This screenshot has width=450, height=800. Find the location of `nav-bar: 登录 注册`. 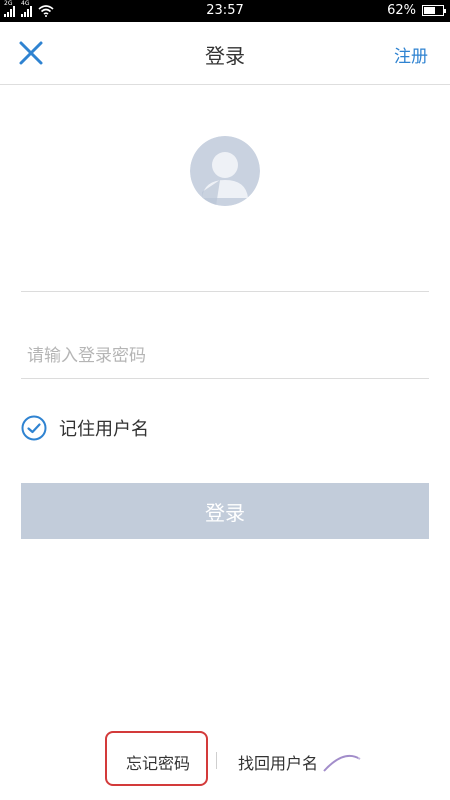

nav-bar: 登录 注册 is located at coordinates (225, 53).